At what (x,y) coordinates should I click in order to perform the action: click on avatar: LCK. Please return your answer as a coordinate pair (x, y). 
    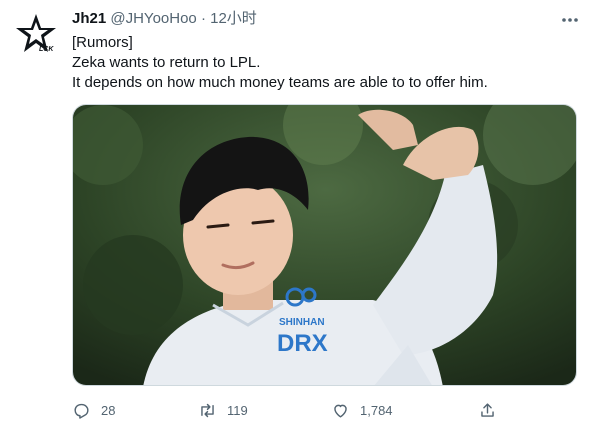
    Looking at the image, I should click on (36, 34).